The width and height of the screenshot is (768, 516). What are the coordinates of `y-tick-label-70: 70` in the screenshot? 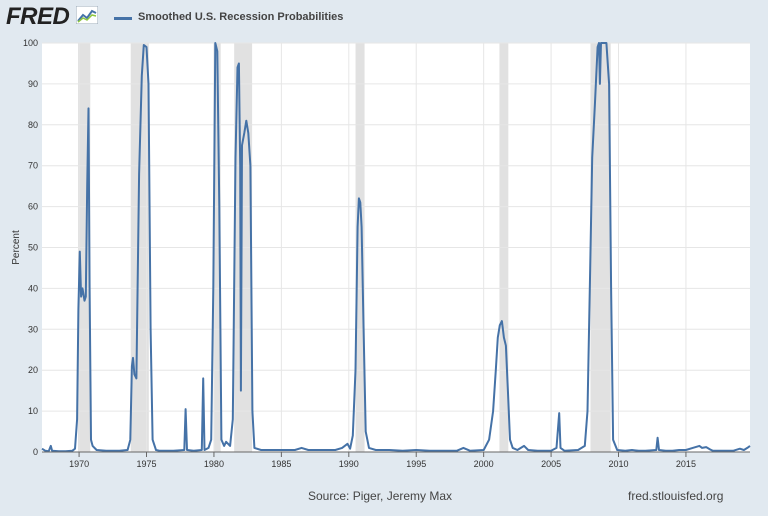 It's located at (33, 166).